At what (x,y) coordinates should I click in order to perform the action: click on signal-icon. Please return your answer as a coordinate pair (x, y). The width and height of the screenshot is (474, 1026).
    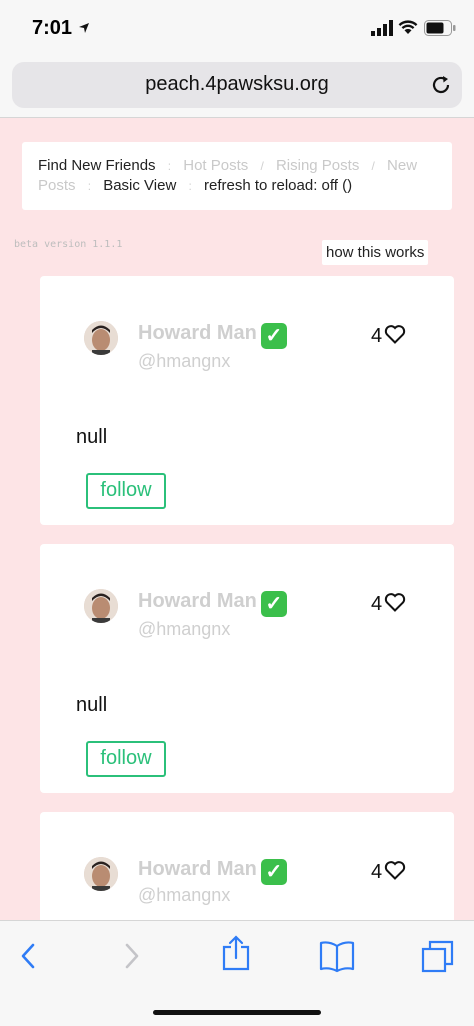
    Looking at the image, I should click on (382, 28).